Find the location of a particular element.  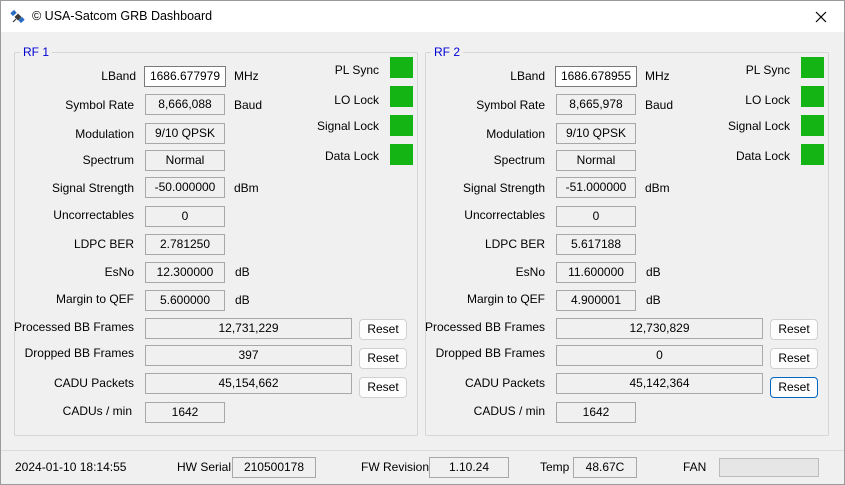

rf1-pl-sync-indicator is located at coordinates (401, 67).